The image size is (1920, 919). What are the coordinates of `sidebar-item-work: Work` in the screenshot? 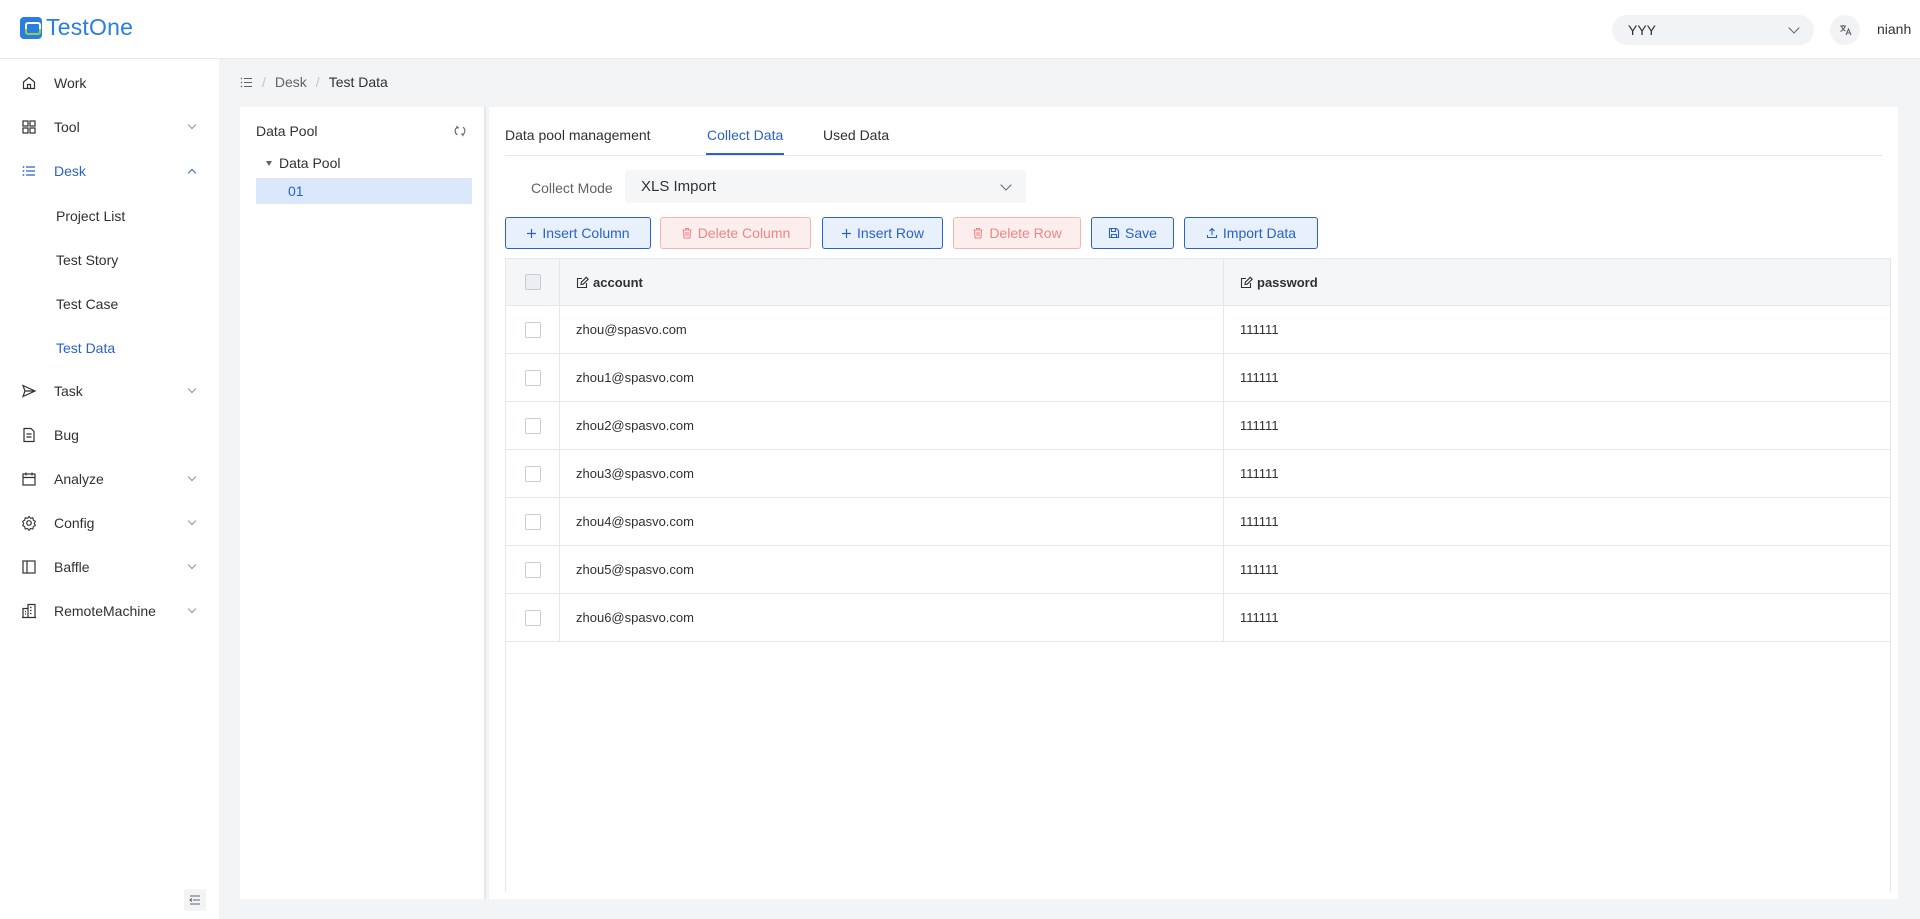 It's located at (109, 83).